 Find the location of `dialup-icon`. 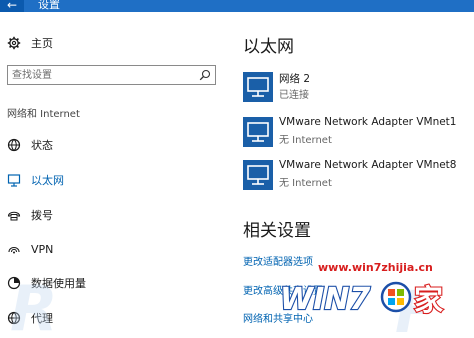

dialup-icon is located at coordinates (14, 215).